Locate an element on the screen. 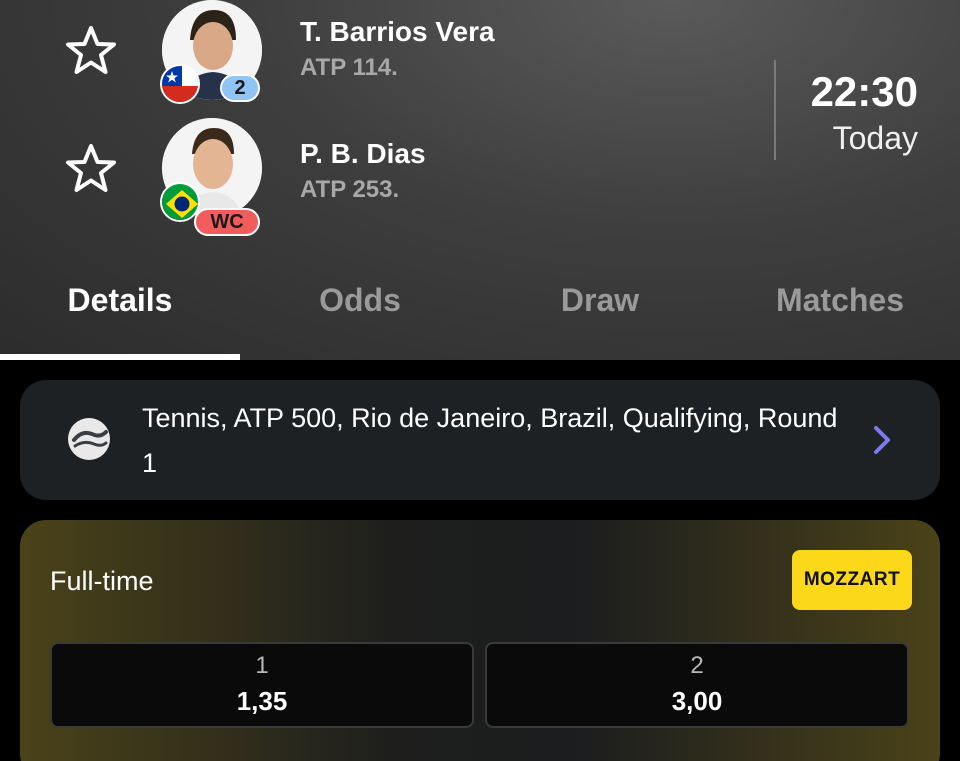 Image resolution: width=960 pixels, height=761 pixels. player-rank: ATP 253. is located at coordinates (350, 189).